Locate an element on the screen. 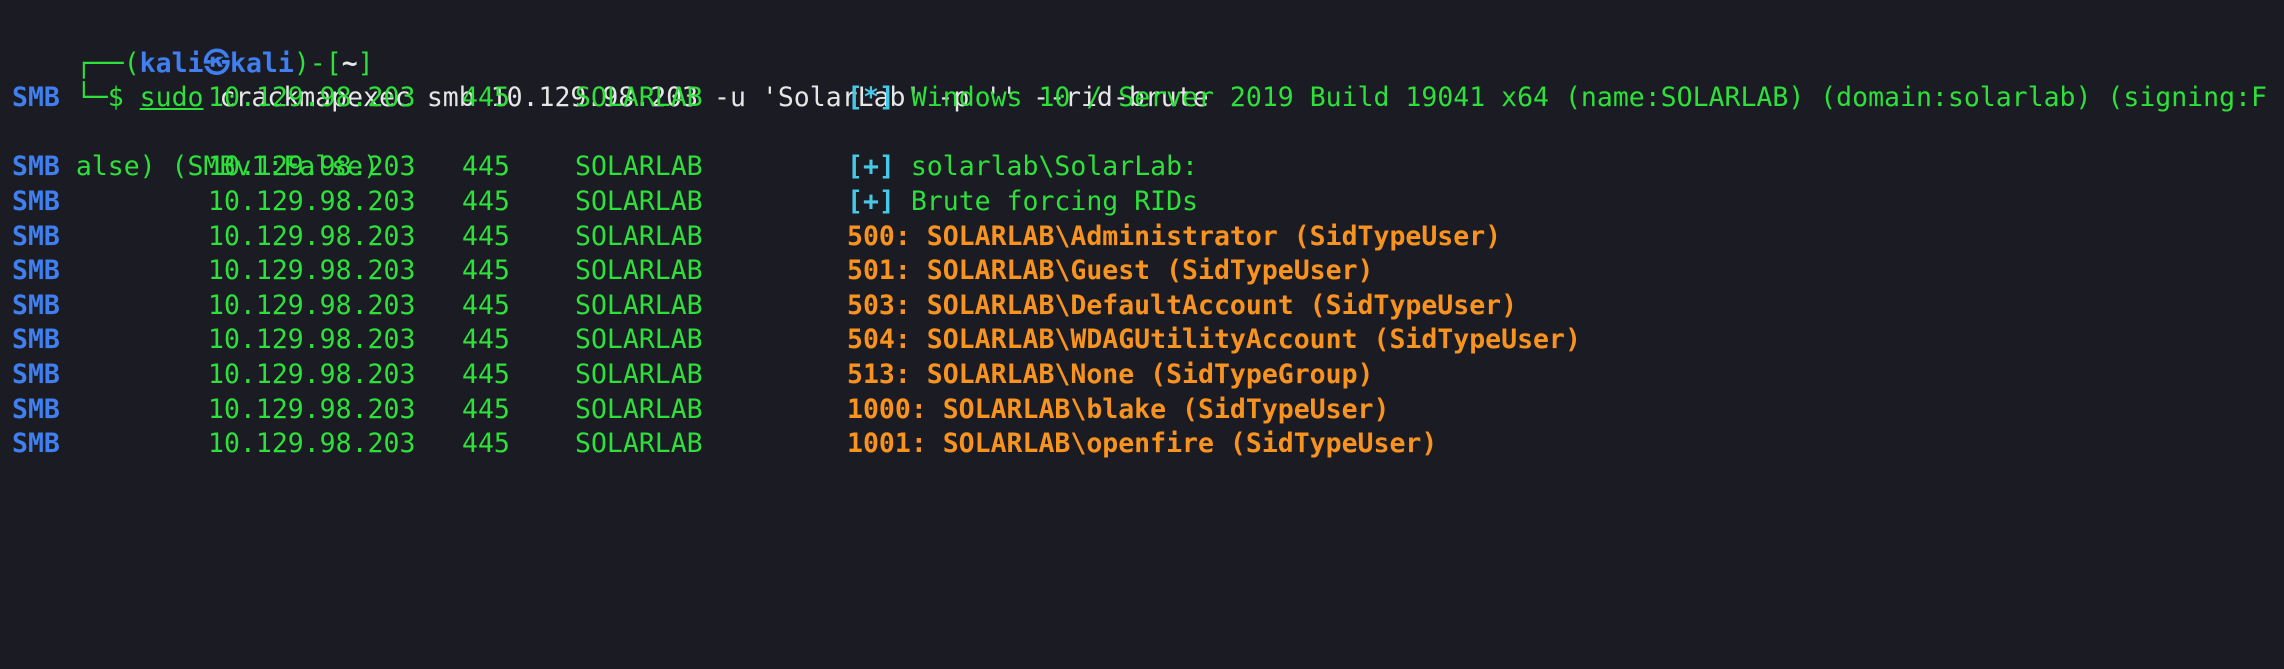  output-info-wrap: alse) (SMBv1:False) is located at coordinates (1148, 149).